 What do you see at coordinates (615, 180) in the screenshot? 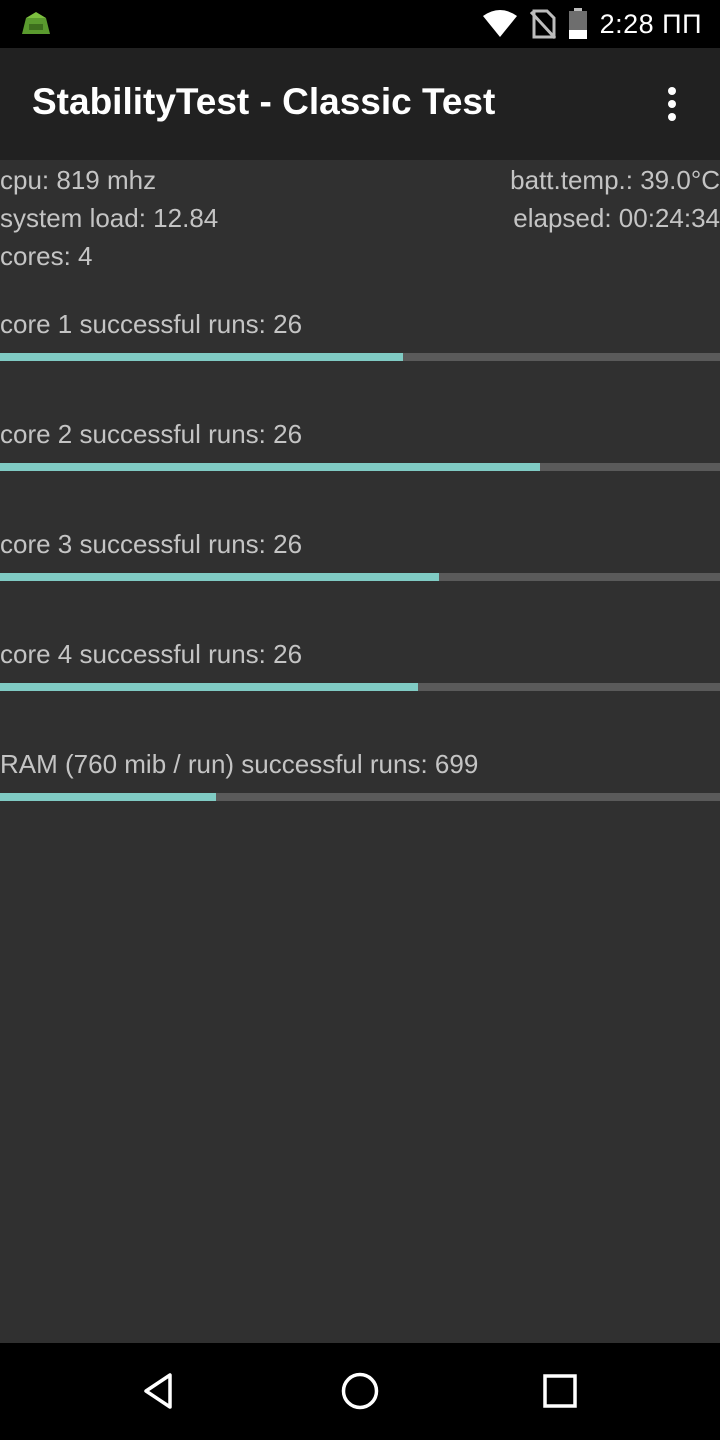
I see `battery-temperature: batt.temp.: 39.0°C` at bounding box center [615, 180].